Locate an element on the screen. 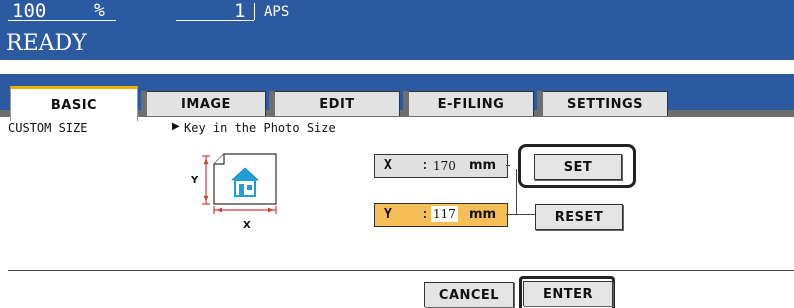 The height and width of the screenshot is (308, 794). percent-symbol: % is located at coordinates (99, 10).